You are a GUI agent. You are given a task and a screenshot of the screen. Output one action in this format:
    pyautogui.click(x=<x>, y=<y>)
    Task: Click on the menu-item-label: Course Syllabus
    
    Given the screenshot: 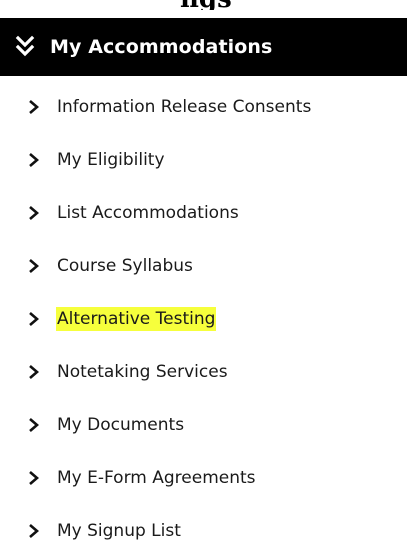 What is the action you would take?
    pyautogui.click(x=125, y=265)
    